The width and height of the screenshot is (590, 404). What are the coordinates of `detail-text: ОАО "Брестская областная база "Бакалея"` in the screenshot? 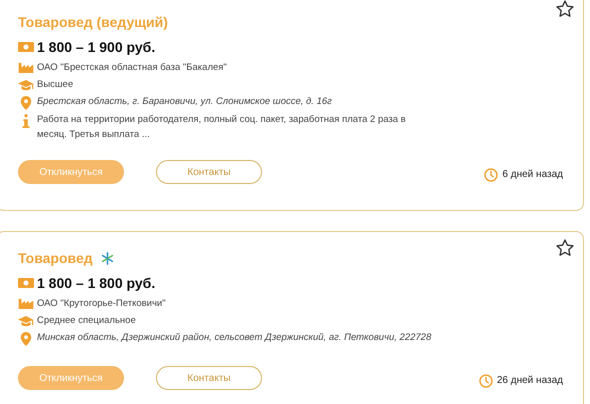 It's located at (132, 68).